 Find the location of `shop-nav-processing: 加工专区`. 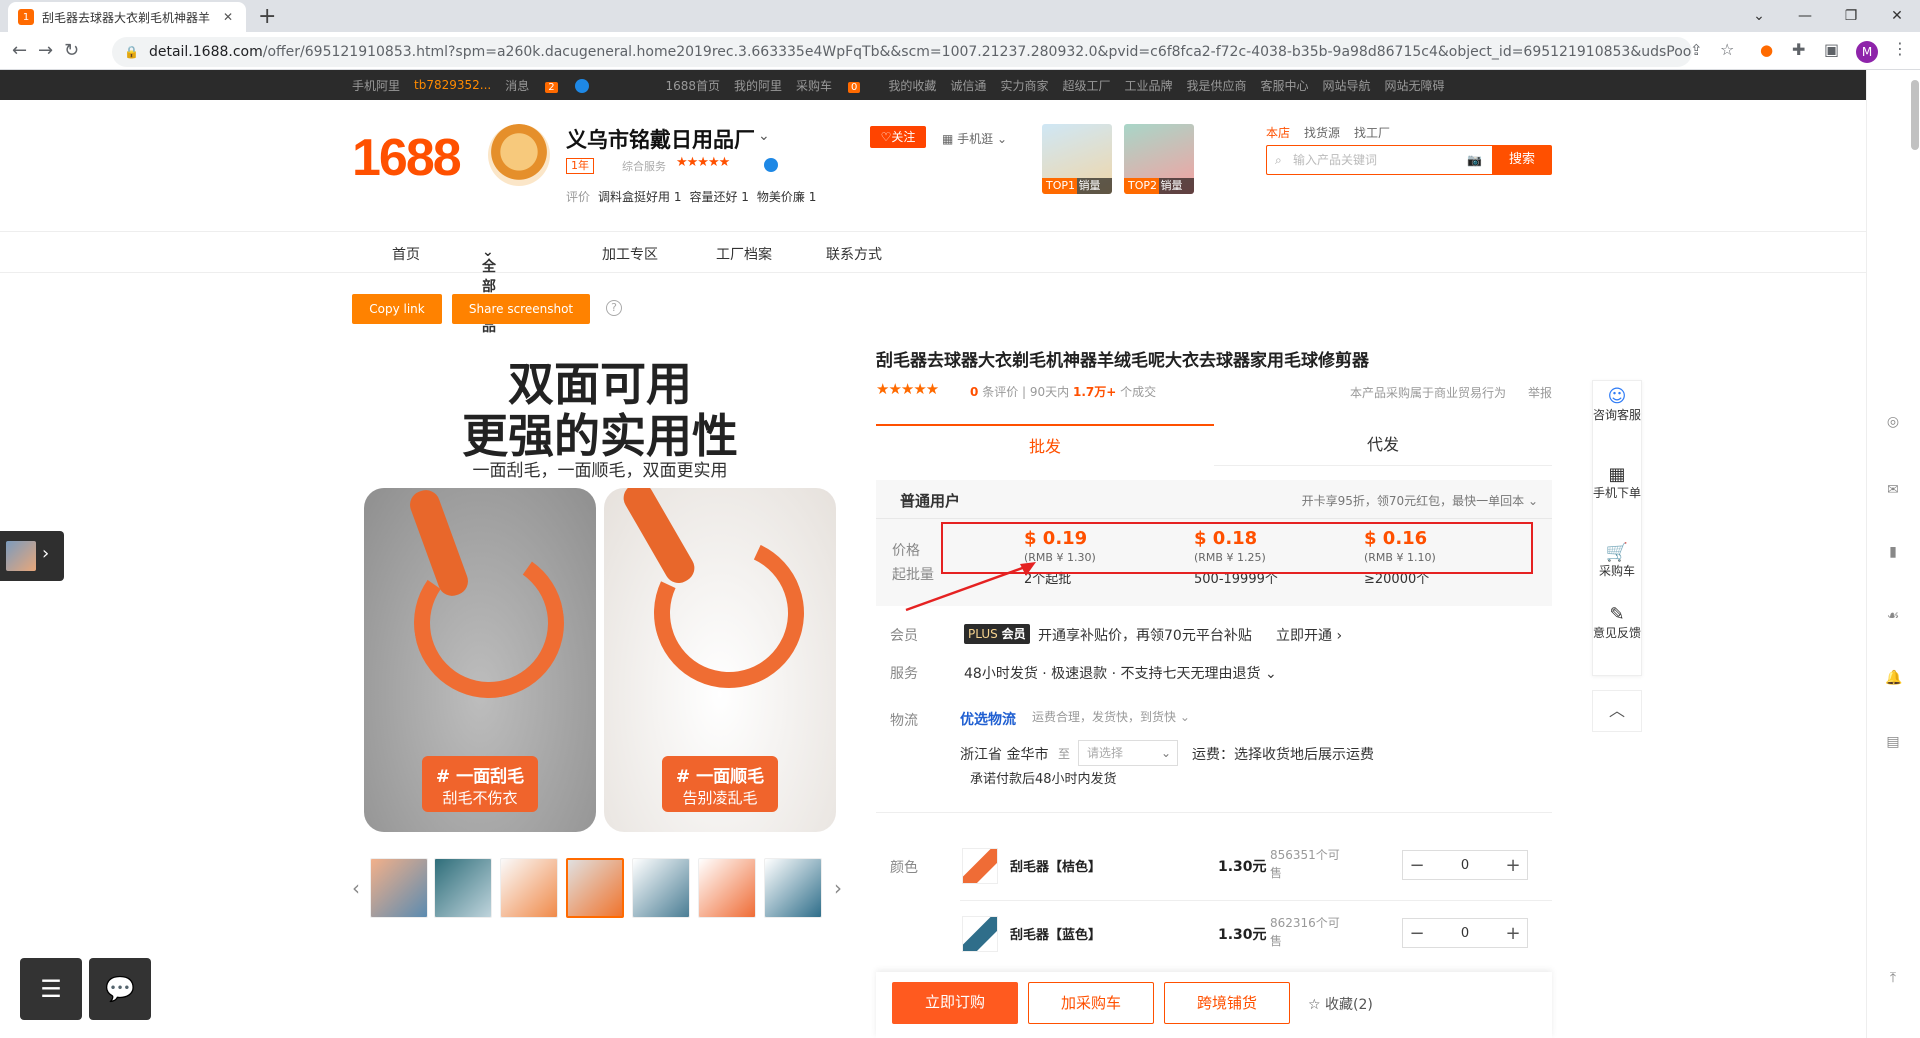

shop-nav-processing: 加工专区 is located at coordinates (630, 254).